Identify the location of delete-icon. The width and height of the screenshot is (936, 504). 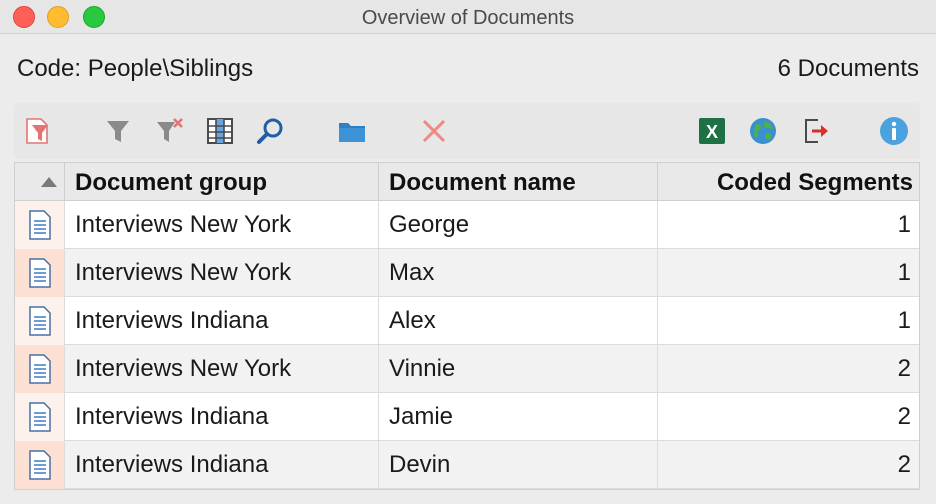
(434, 131).